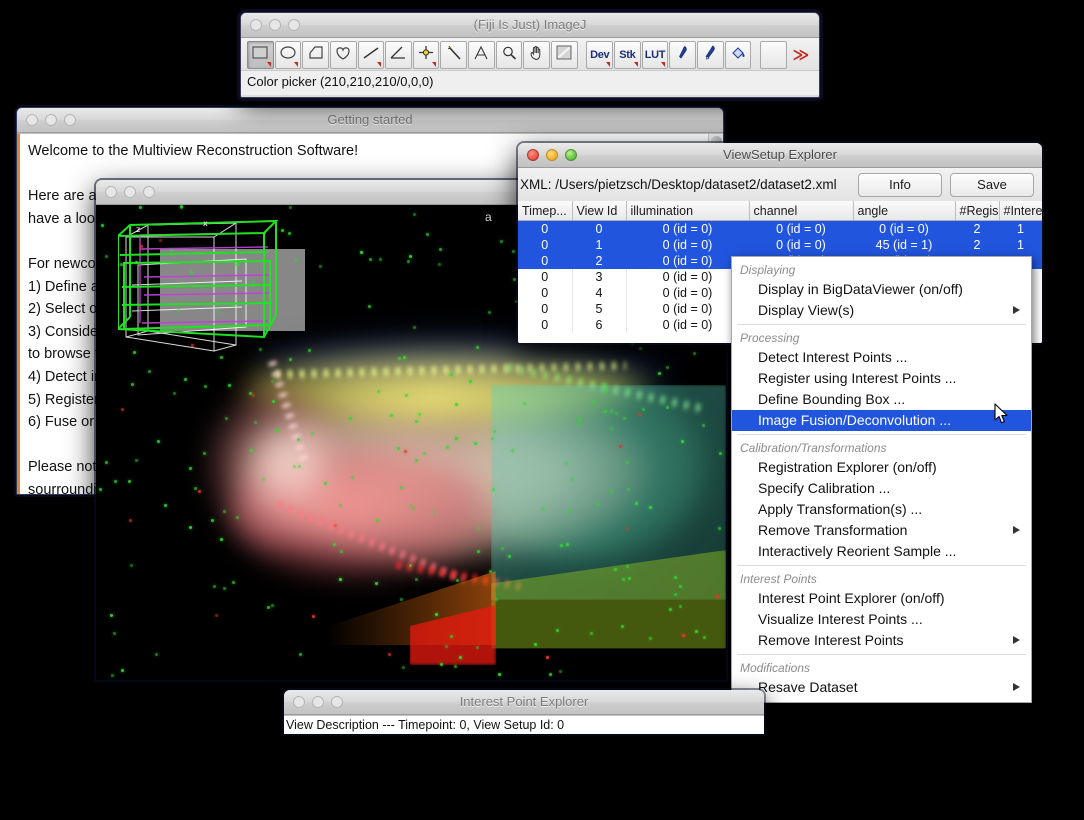 The image size is (1084, 820). What do you see at coordinates (780, 155) in the screenshot?
I see `viewsetup-explorer-titlebar: ViewSetup Explorer` at bounding box center [780, 155].